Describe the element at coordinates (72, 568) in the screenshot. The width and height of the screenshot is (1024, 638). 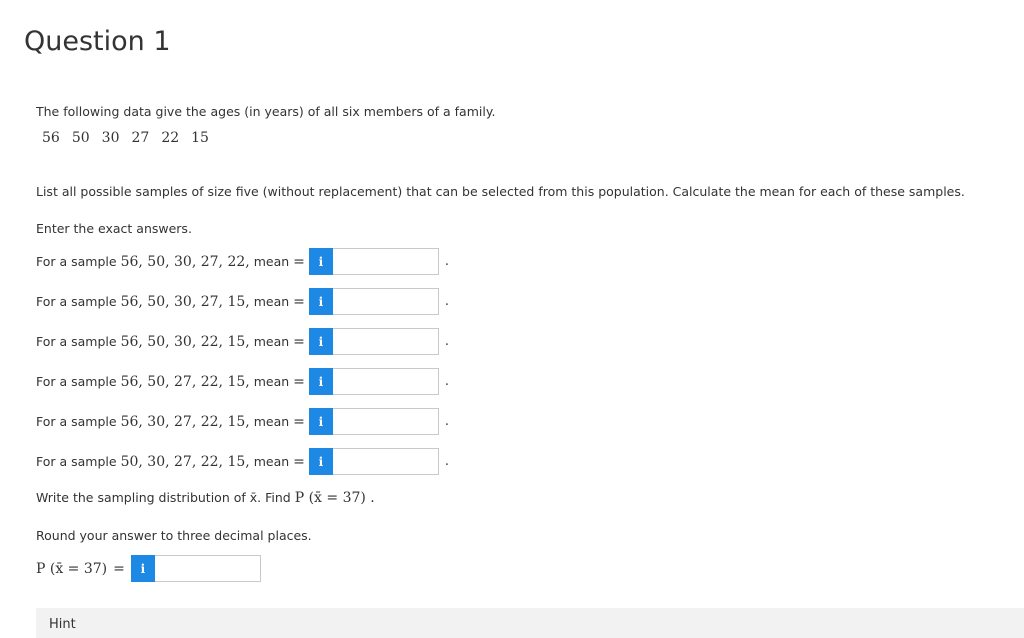
I see `probability-label: P (x̄ = 37)` at that location.